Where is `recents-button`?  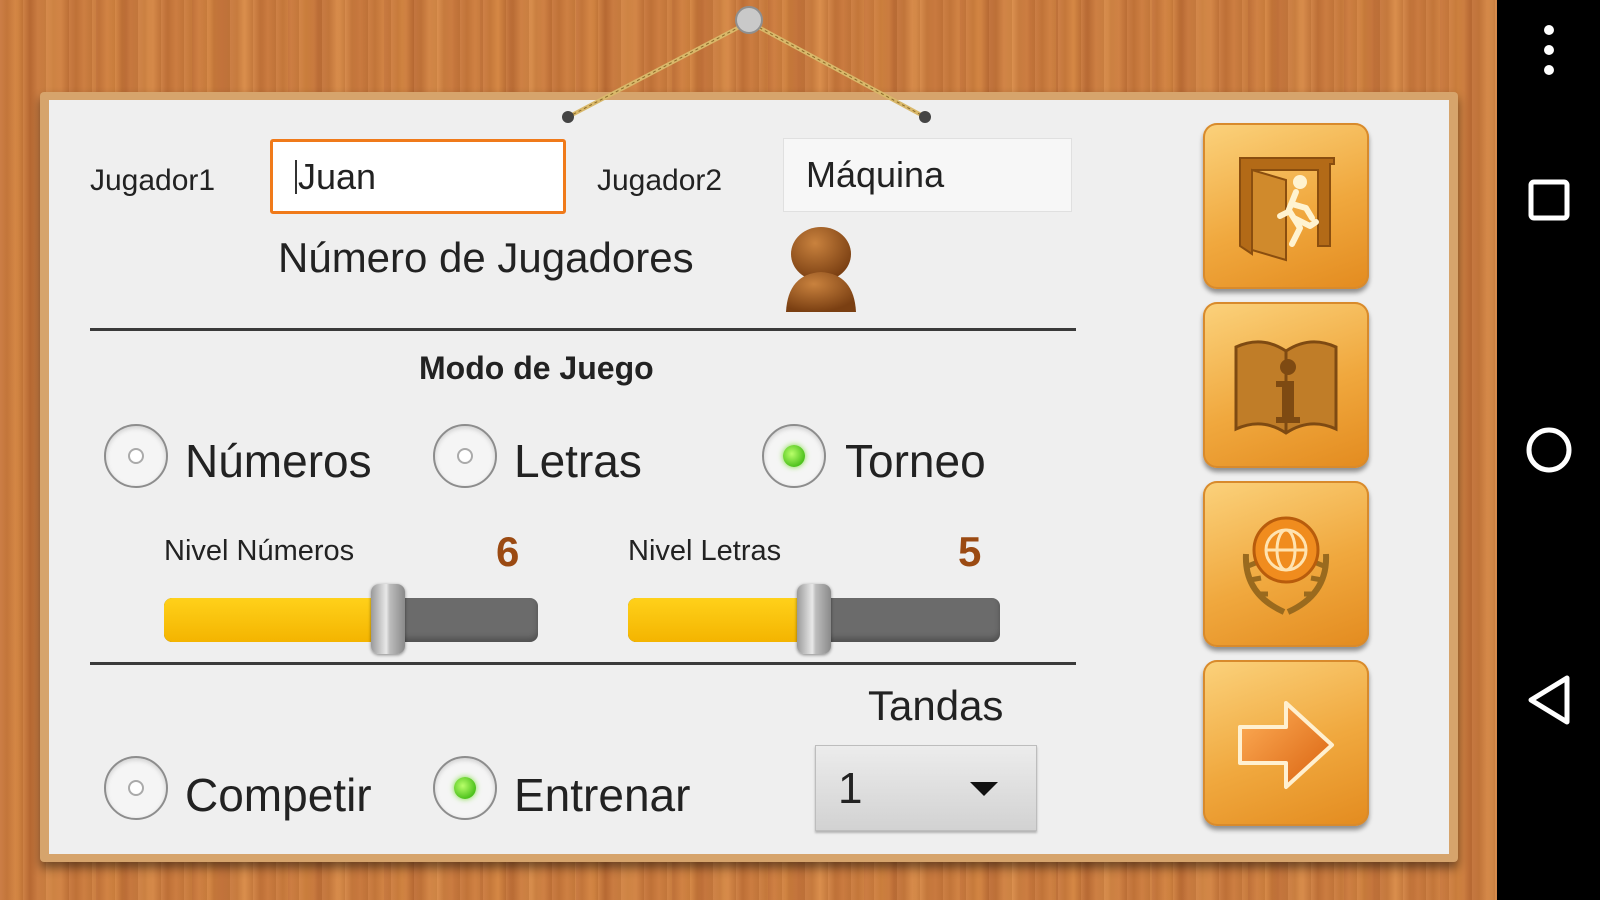 recents-button is located at coordinates (1548, 200).